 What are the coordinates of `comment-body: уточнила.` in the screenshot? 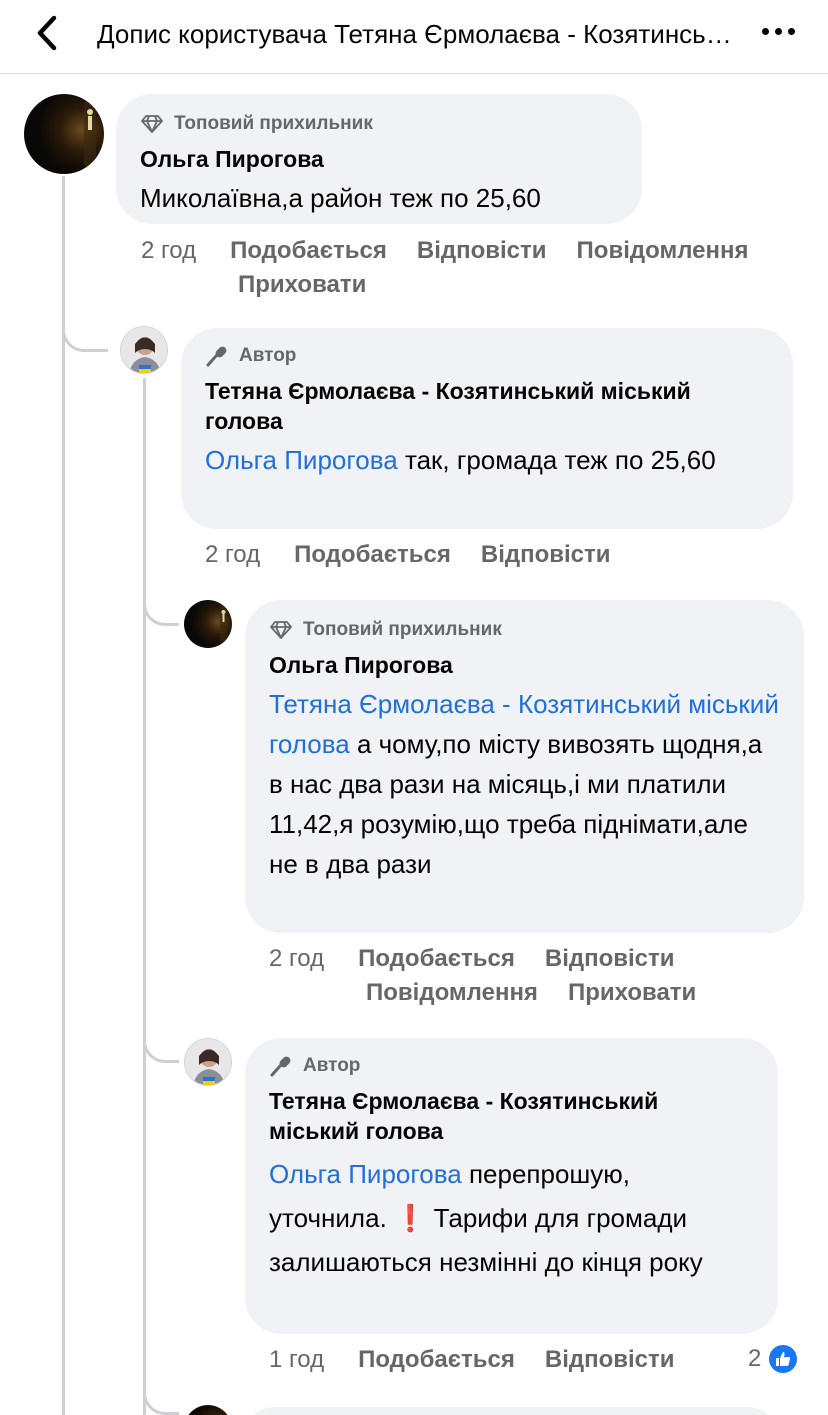 It's located at (328, 1218).